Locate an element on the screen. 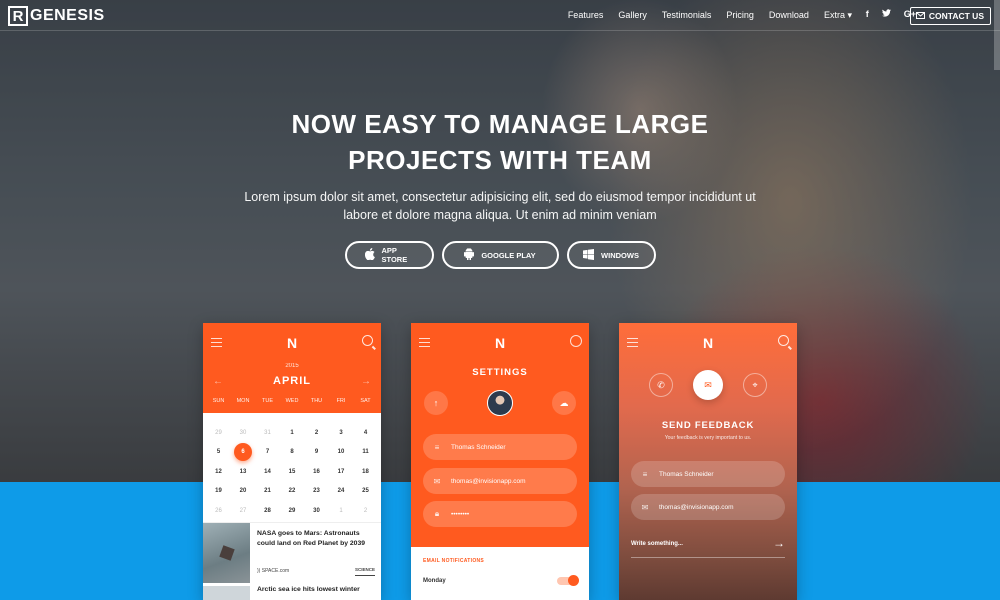 The image size is (1000, 600). calendar-day: 16 is located at coordinates (316, 472).